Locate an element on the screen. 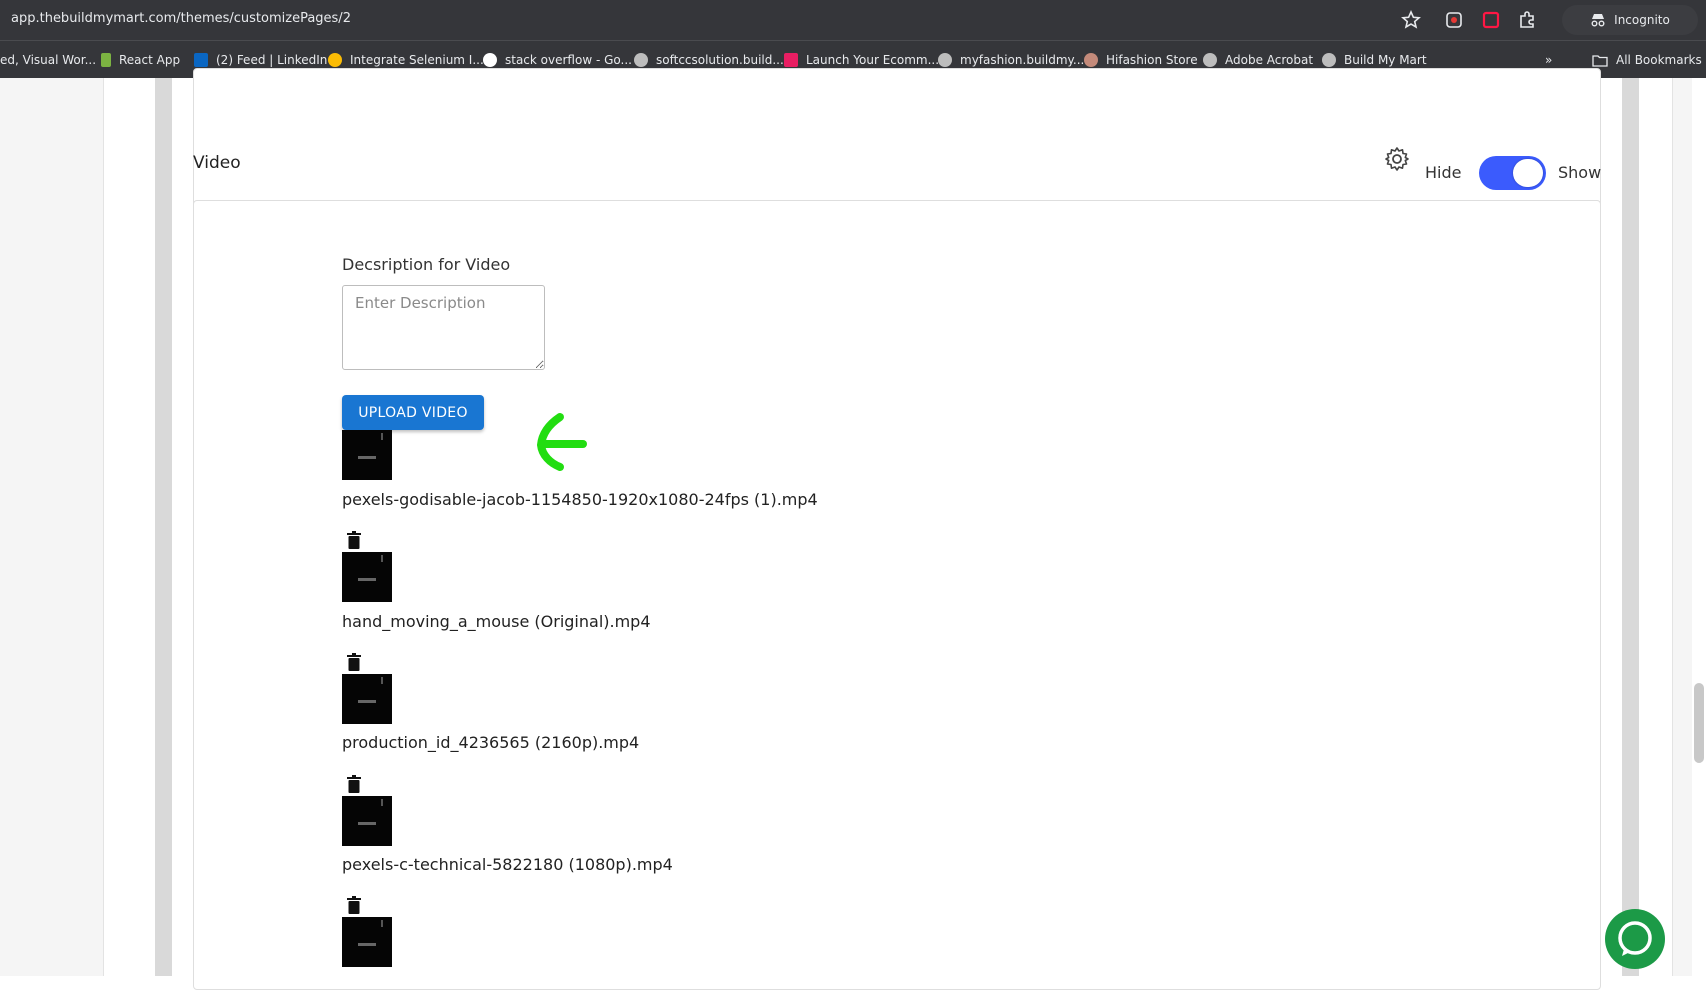 This screenshot has height=990, width=1706. chat-widget-button is located at coordinates (1635, 939).